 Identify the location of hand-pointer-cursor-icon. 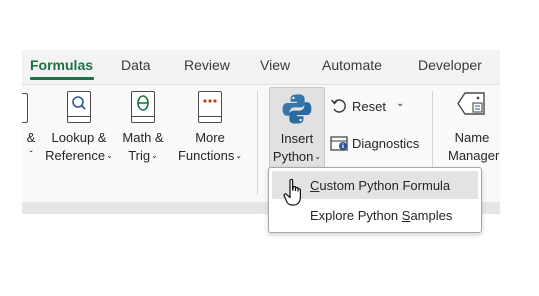
(292, 192).